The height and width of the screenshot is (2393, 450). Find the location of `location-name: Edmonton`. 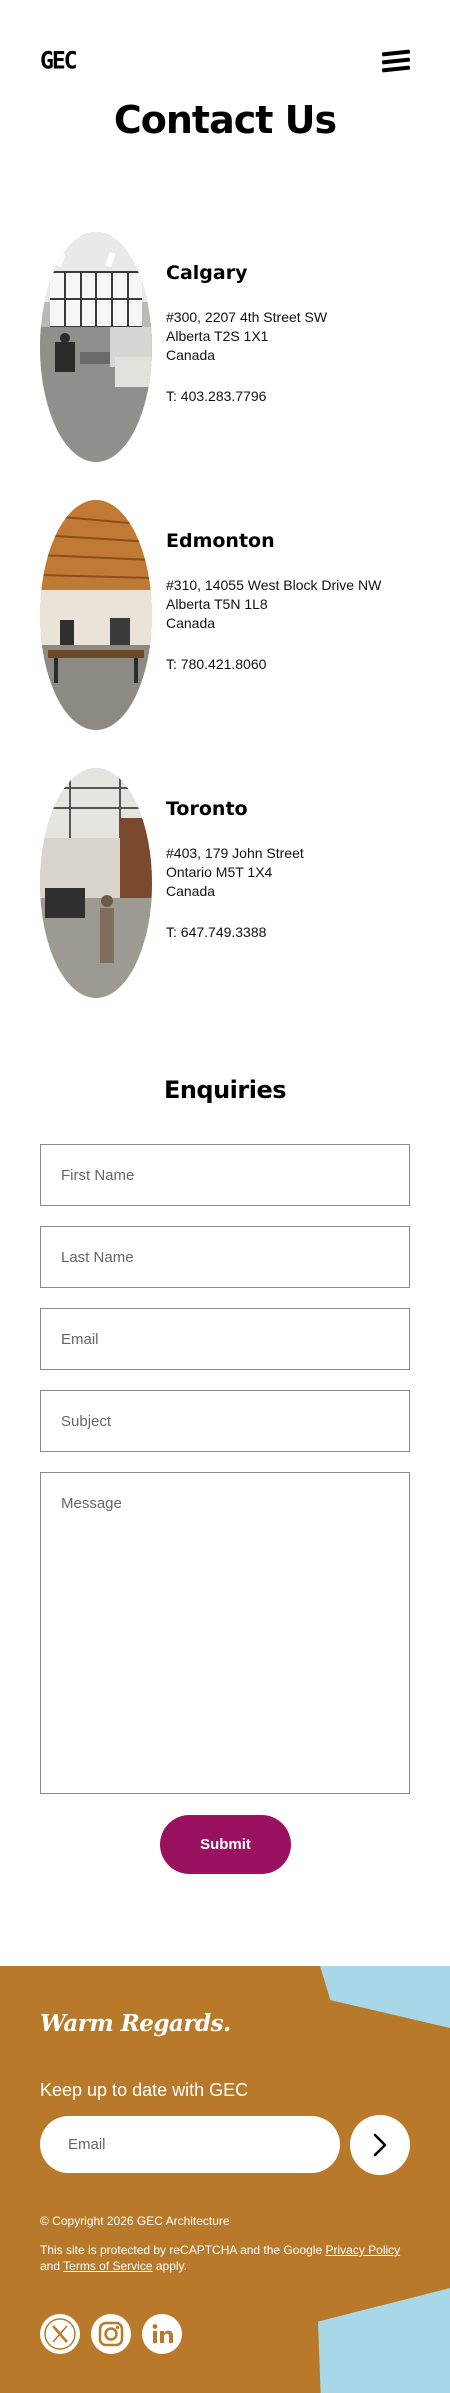

location-name: Edmonton is located at coordinates (220, 541).